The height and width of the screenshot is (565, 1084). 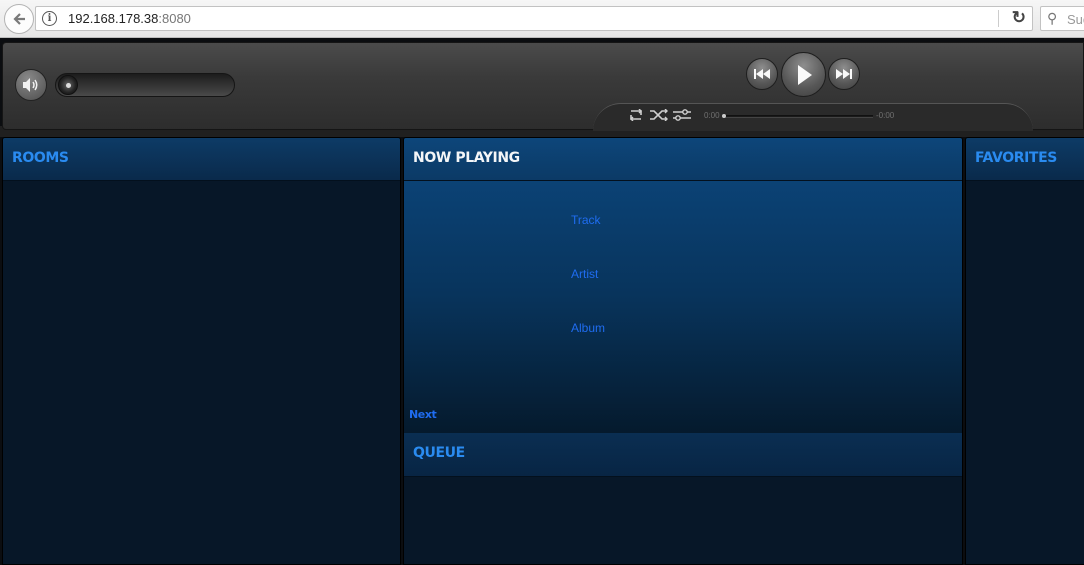 I want to click on back-arrow-icon, so click(x=19, y=19).